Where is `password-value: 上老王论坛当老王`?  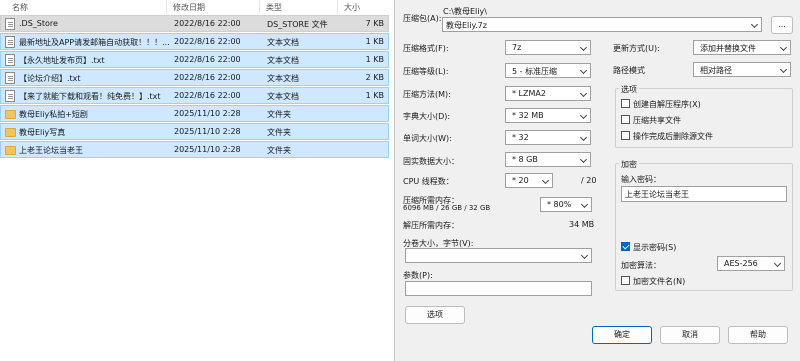
password-value: 上老王论坛当老王 is located at coordinates (657, 194).